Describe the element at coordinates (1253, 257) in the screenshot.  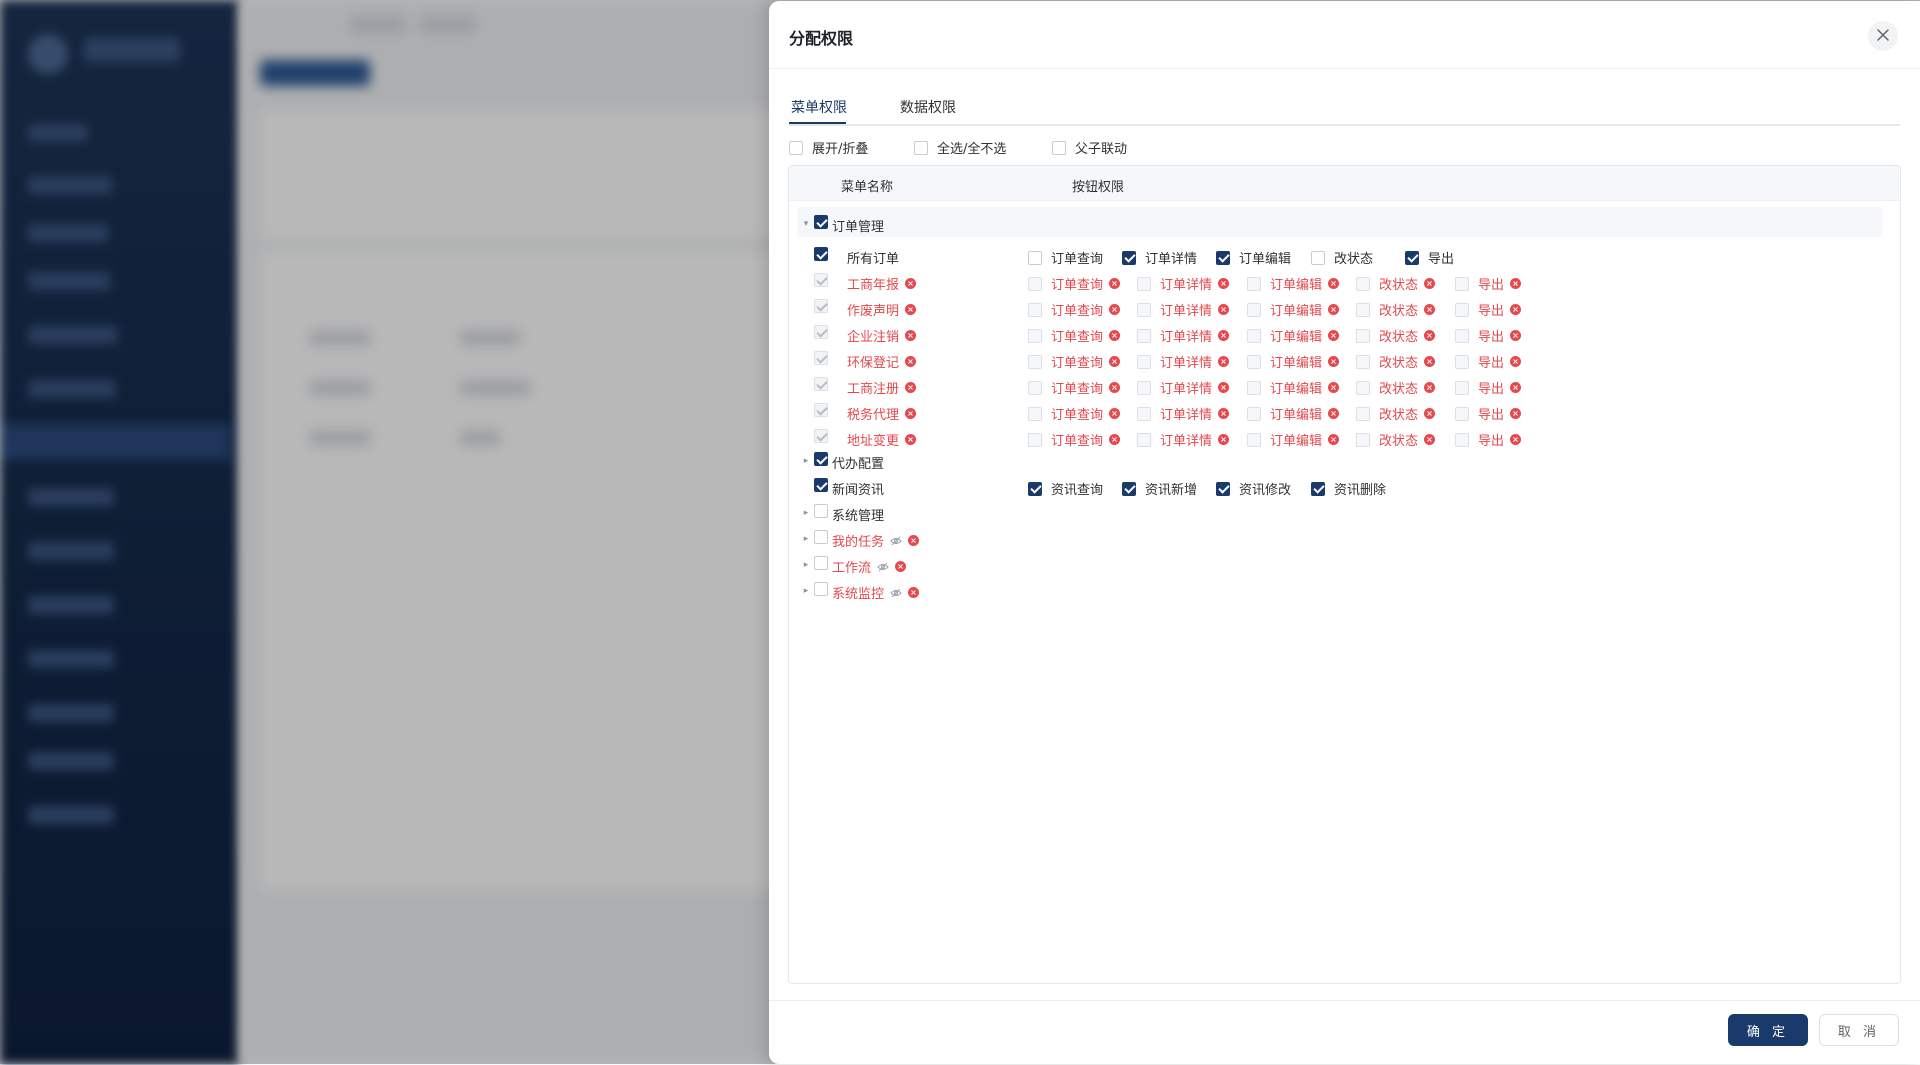
I see `button-permission-option: 订单编辑` at that location.